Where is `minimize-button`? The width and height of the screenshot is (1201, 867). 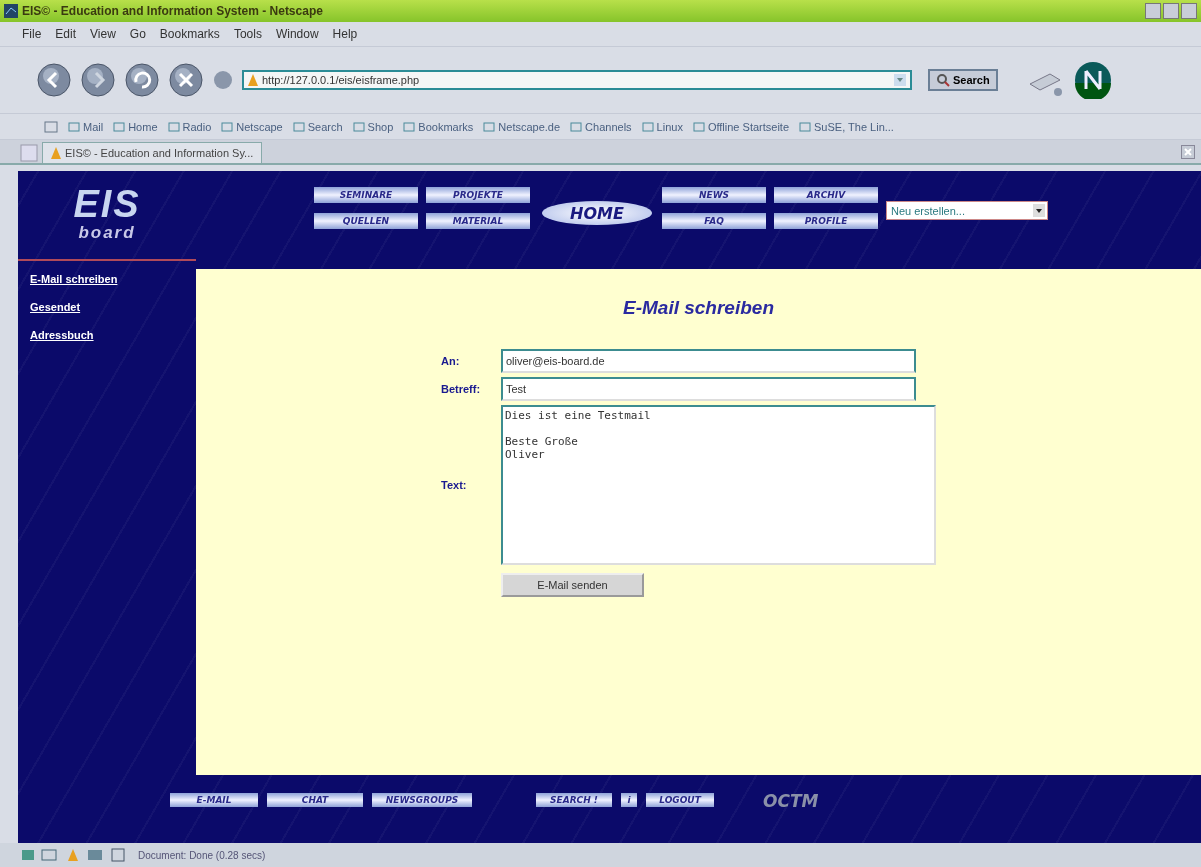 minimize-button is located at coordinates (1153, 11).